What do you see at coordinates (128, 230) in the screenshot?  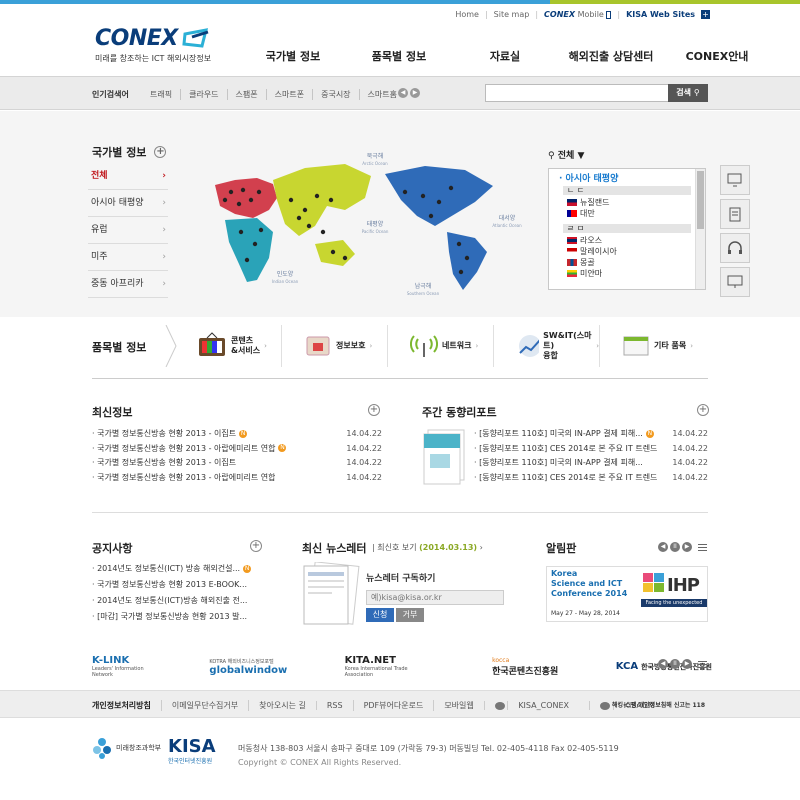 I see `region-item: 유럽 ›` at bounding box center [128, 230].